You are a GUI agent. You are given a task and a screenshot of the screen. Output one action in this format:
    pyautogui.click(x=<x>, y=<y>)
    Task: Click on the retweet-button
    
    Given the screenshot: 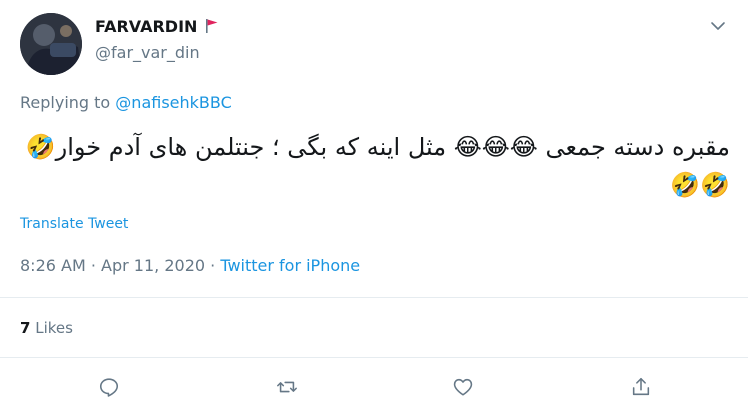 What is the action you would take?
    pyautogui.click(x=287, y=389)
    